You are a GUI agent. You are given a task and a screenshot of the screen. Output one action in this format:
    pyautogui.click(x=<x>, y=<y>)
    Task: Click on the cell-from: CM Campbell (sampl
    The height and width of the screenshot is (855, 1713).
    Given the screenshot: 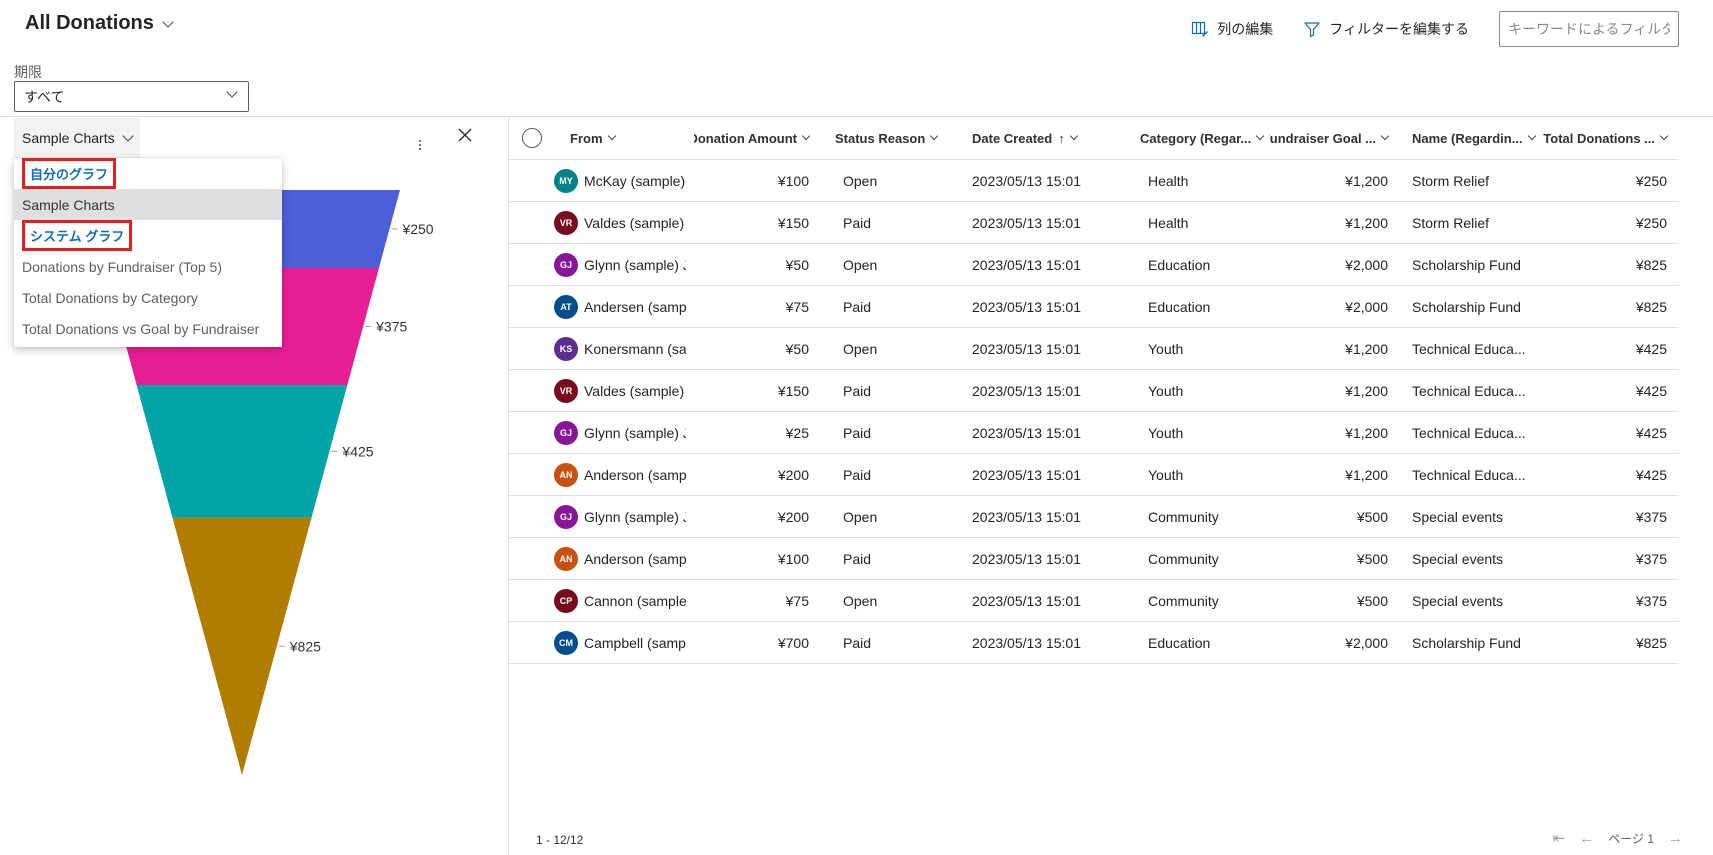 What is the action you would take?
    pyautogui.click(x=624, y=642)
    